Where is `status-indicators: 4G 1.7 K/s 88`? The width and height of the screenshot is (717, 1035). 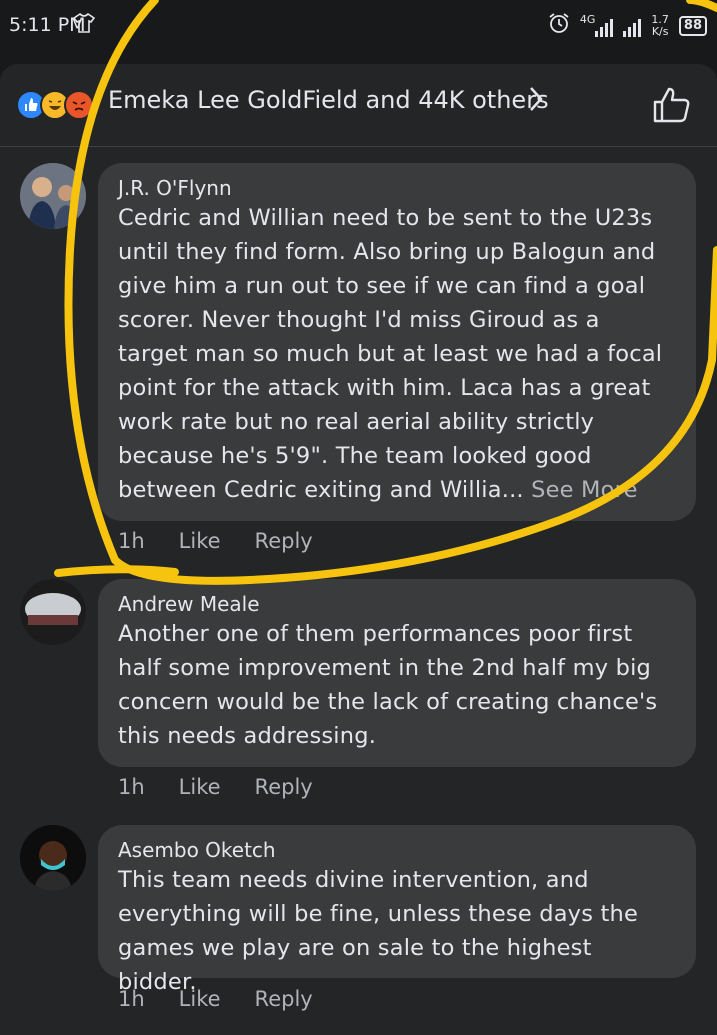 status-indicators: 4G 1.7 K/s 88 is located at coordinates (627, 25).